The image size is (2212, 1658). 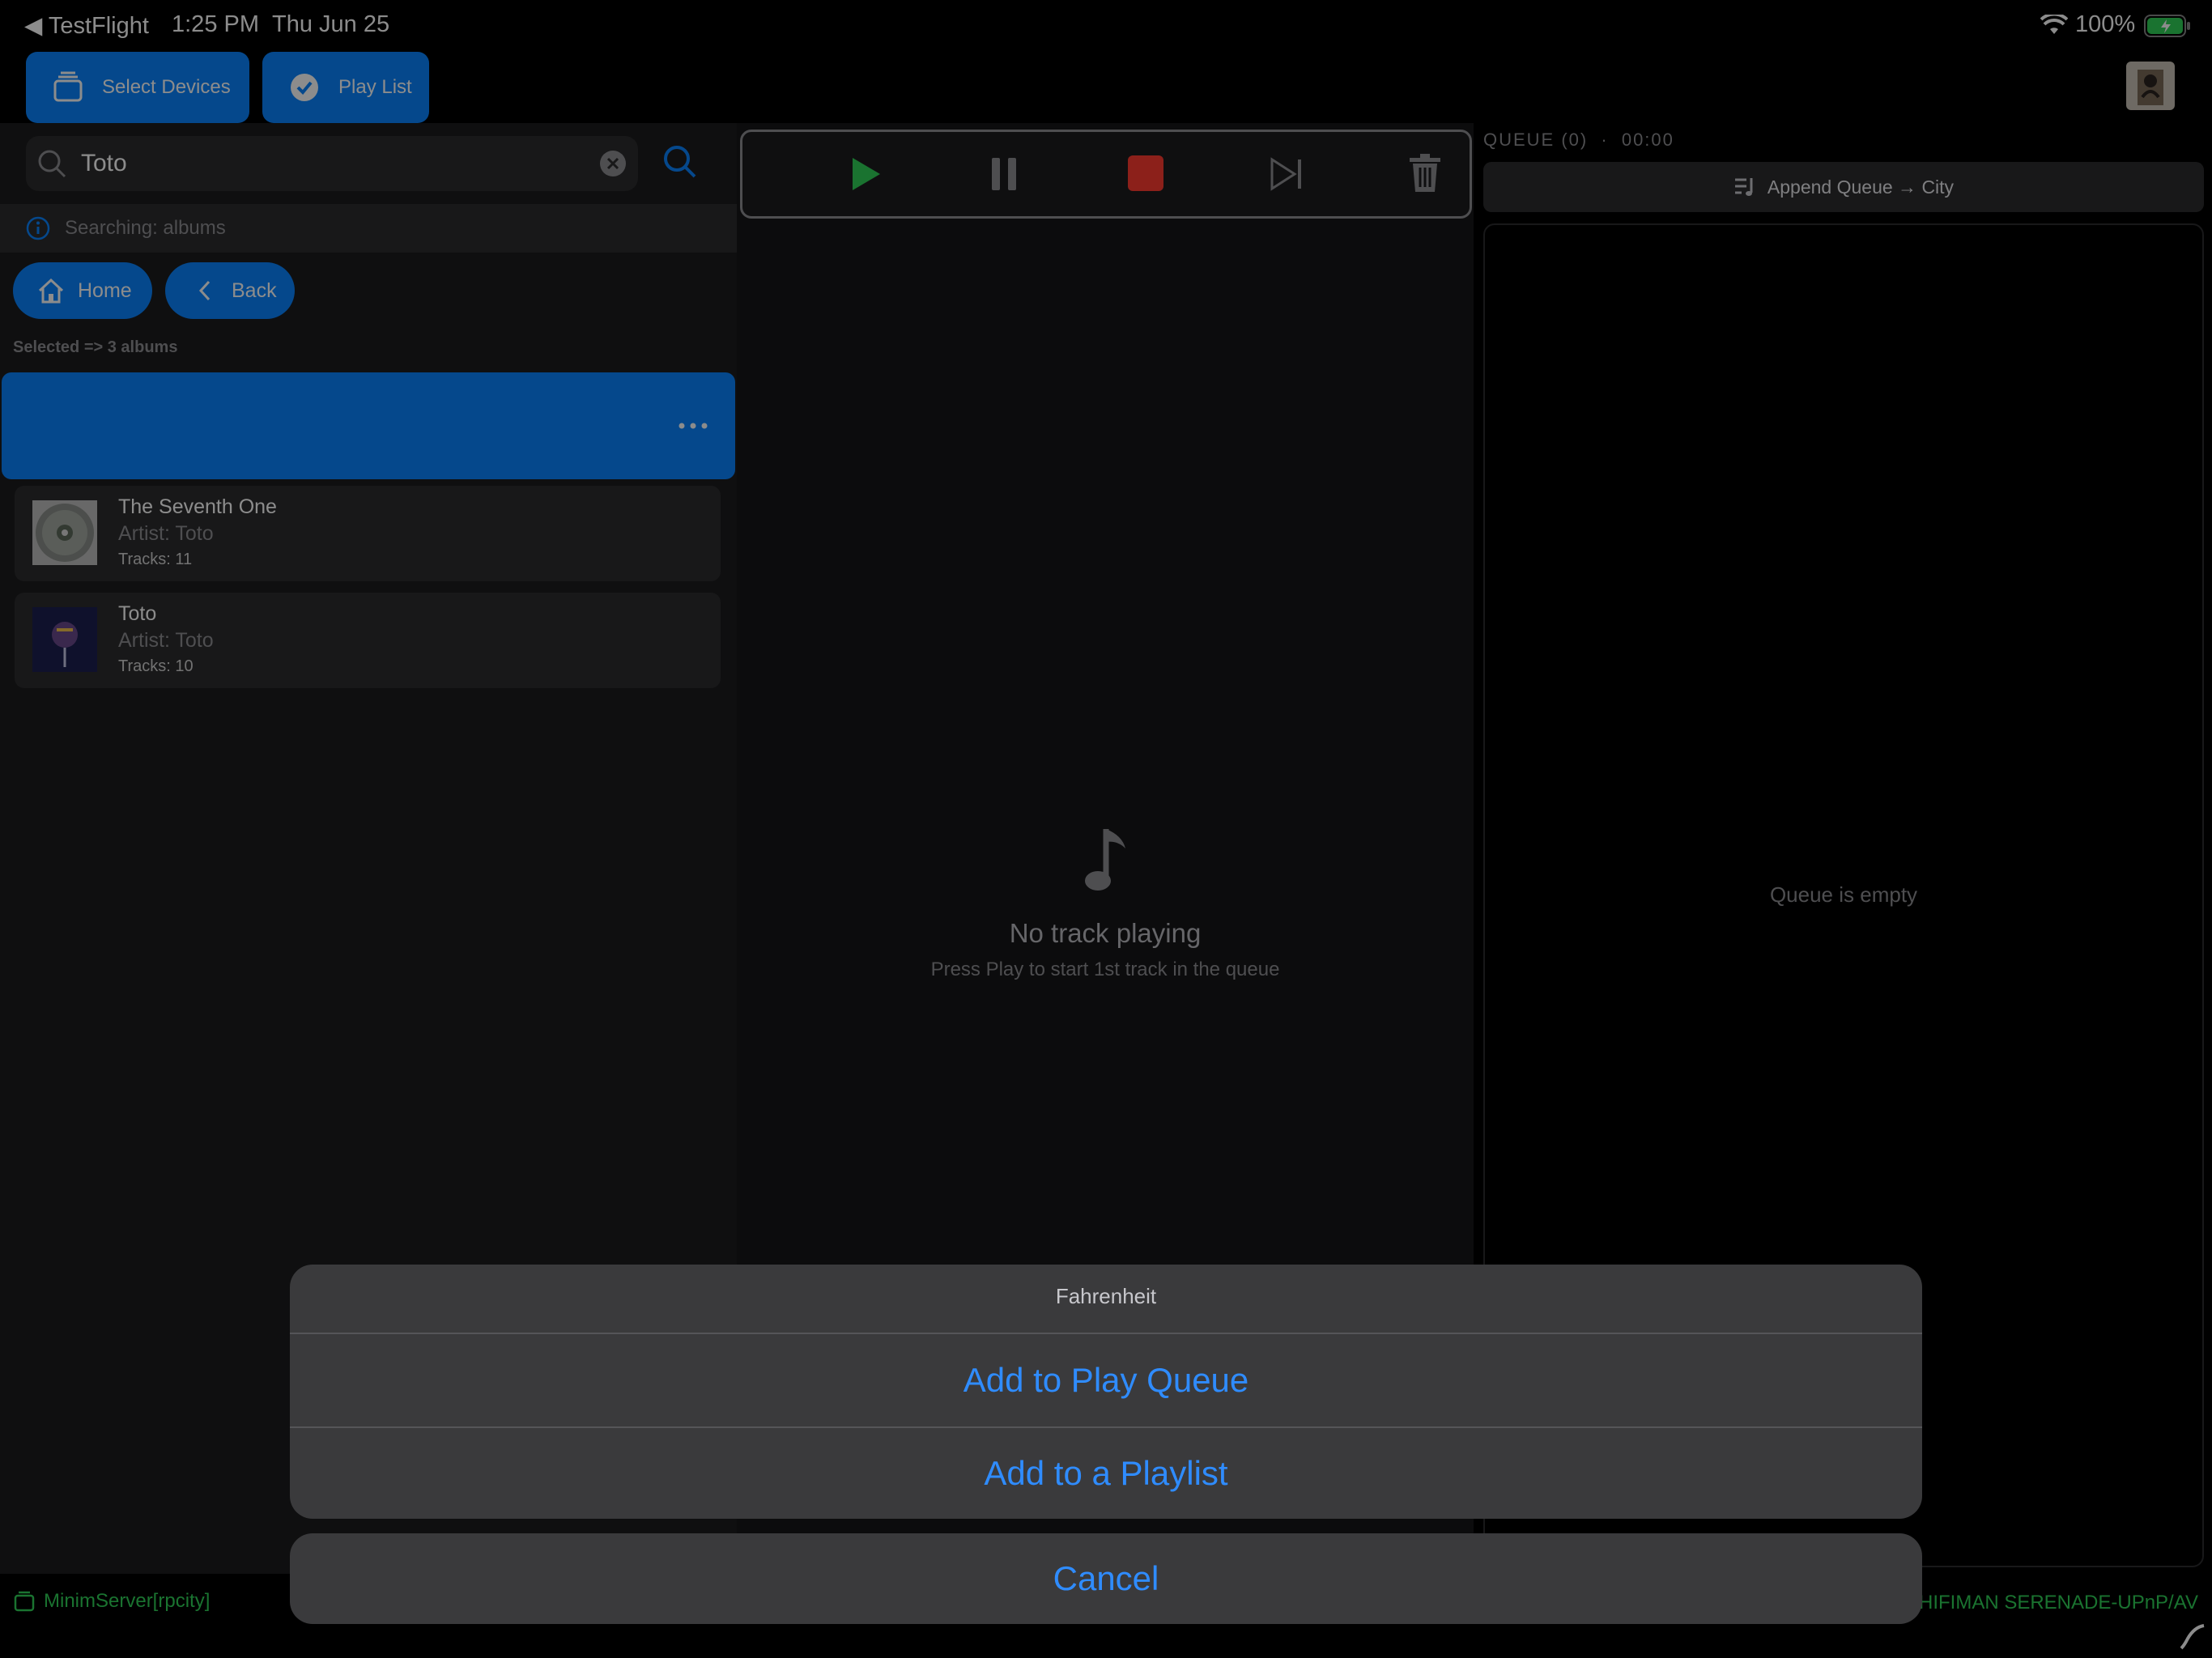 I want to click on action-sheet-title: Fahrenheit, so click(x=1106, y=1296).